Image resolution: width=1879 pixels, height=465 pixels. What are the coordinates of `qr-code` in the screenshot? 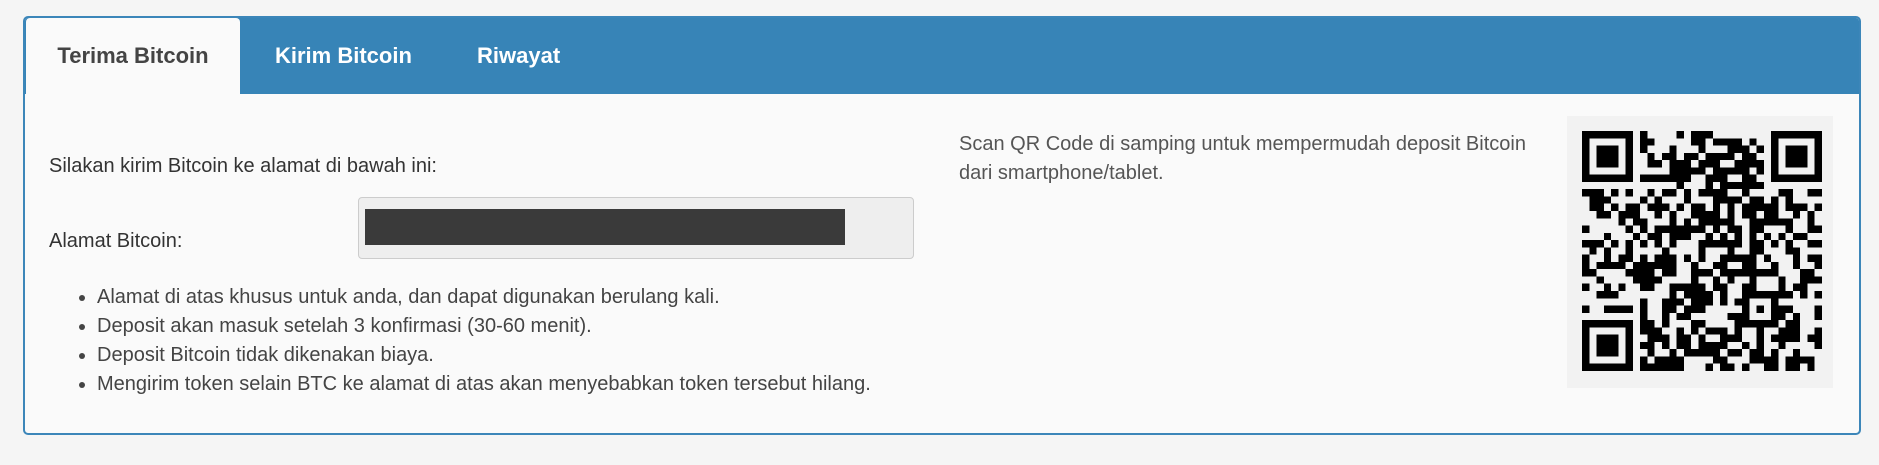 It's located at (1700, 252).